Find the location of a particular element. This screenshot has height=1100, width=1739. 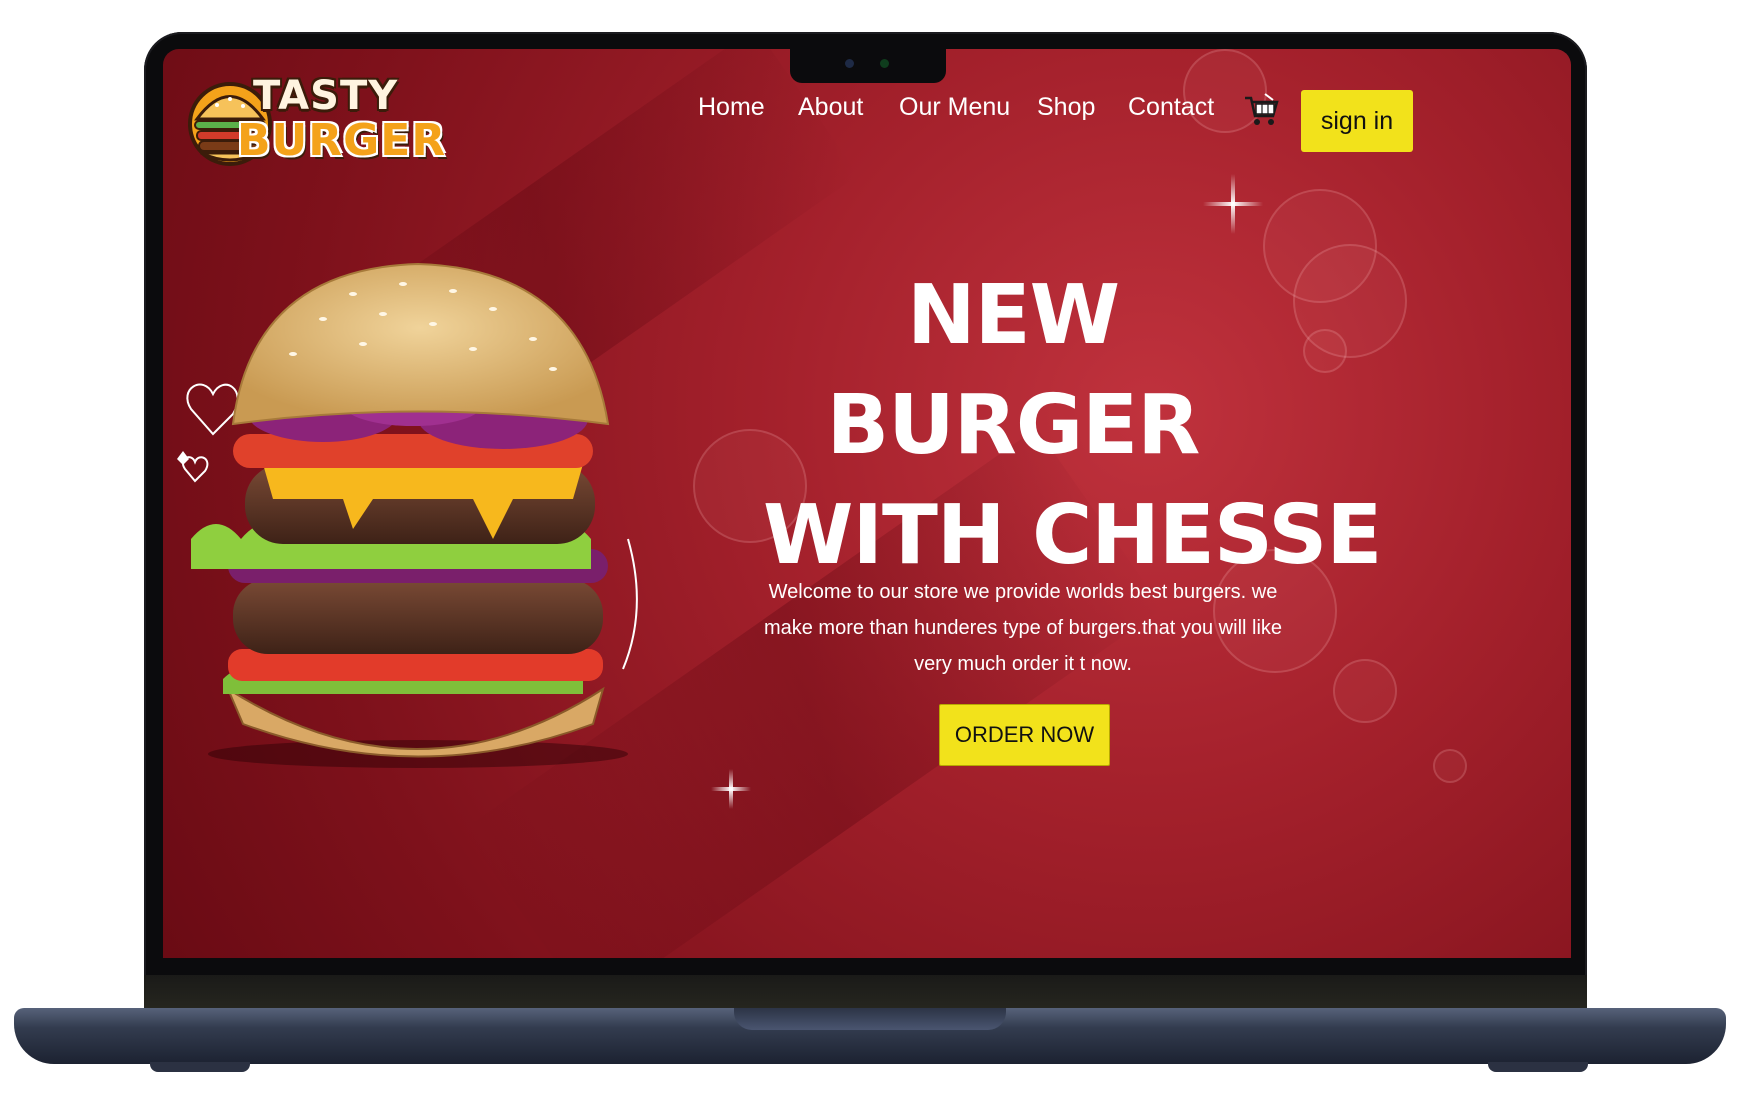

laptop-foot-left is located at coordinates (200, 1067).